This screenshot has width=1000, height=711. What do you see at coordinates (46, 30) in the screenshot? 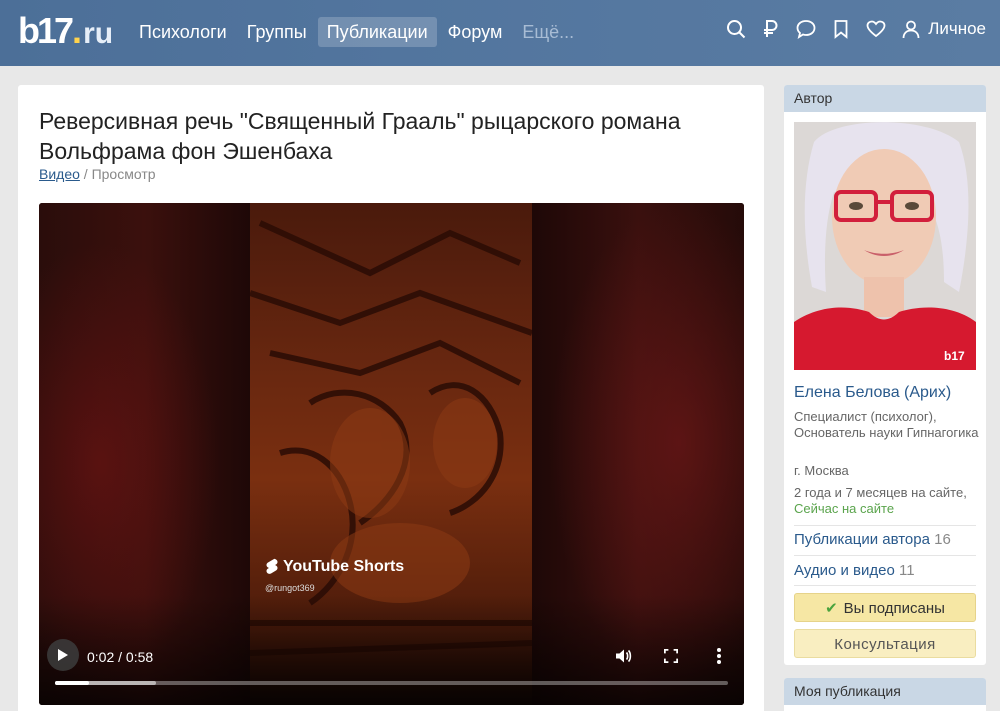
I see `logo-main: b17` at bounding box center [46, 30].